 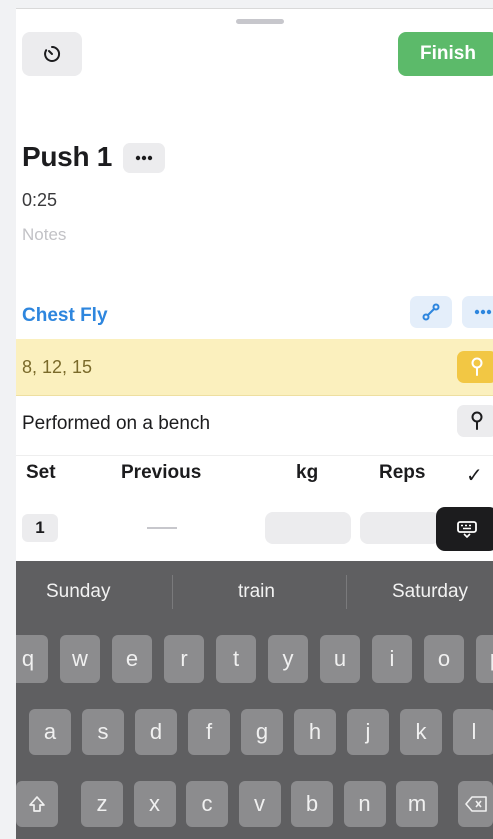 What do you see at coordinates (132, 659) in the screenshot?
I see `key-e: e` at bounding box center [132, 659].